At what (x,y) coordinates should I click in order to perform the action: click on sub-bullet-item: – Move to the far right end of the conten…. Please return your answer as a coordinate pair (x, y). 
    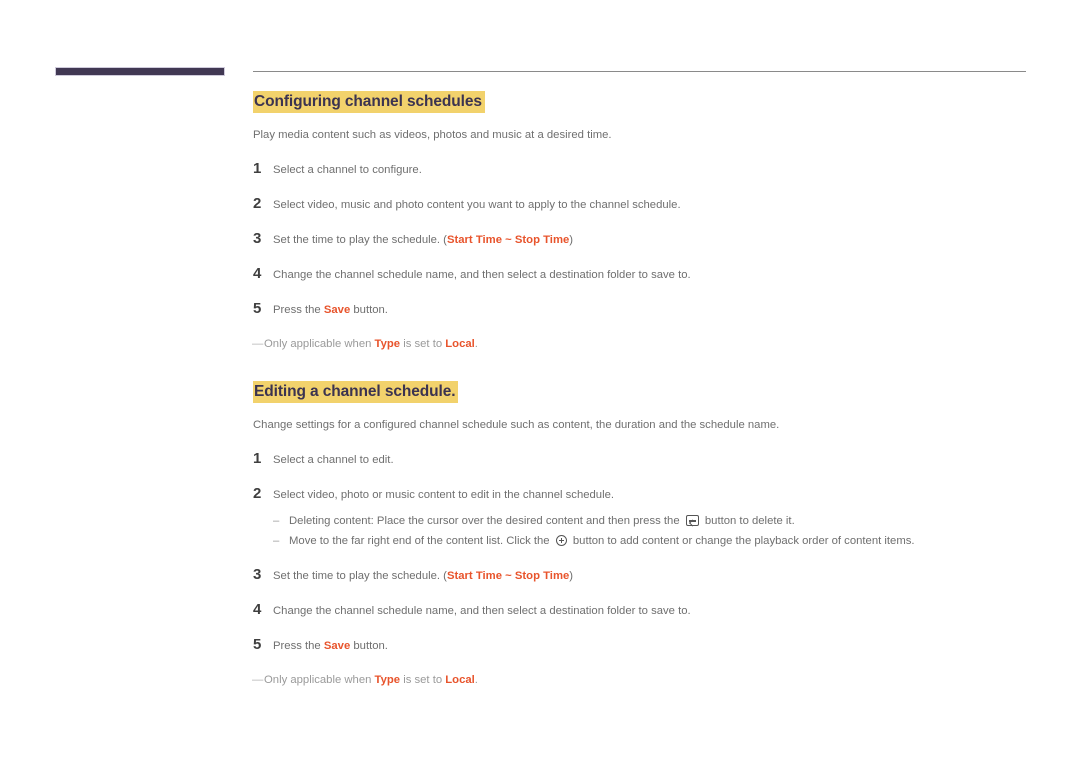
    Looking at the image, I should click on (658, 541).